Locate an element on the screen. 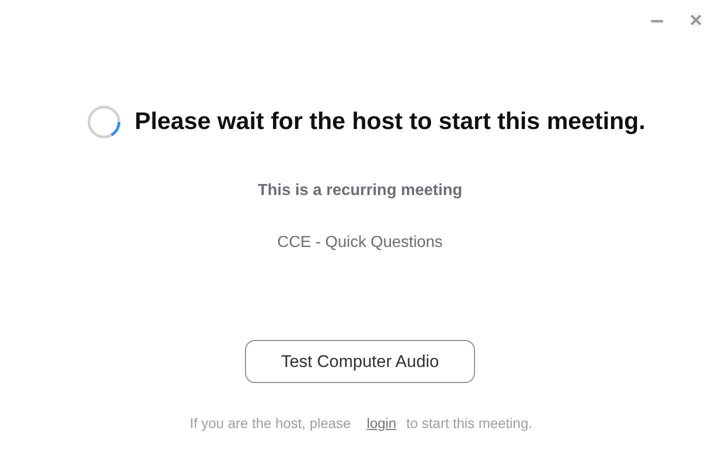 The width and height of the screenshot is (720, 454). test-audio-button: Test Computer Audio is located at coordinates (360, 361).